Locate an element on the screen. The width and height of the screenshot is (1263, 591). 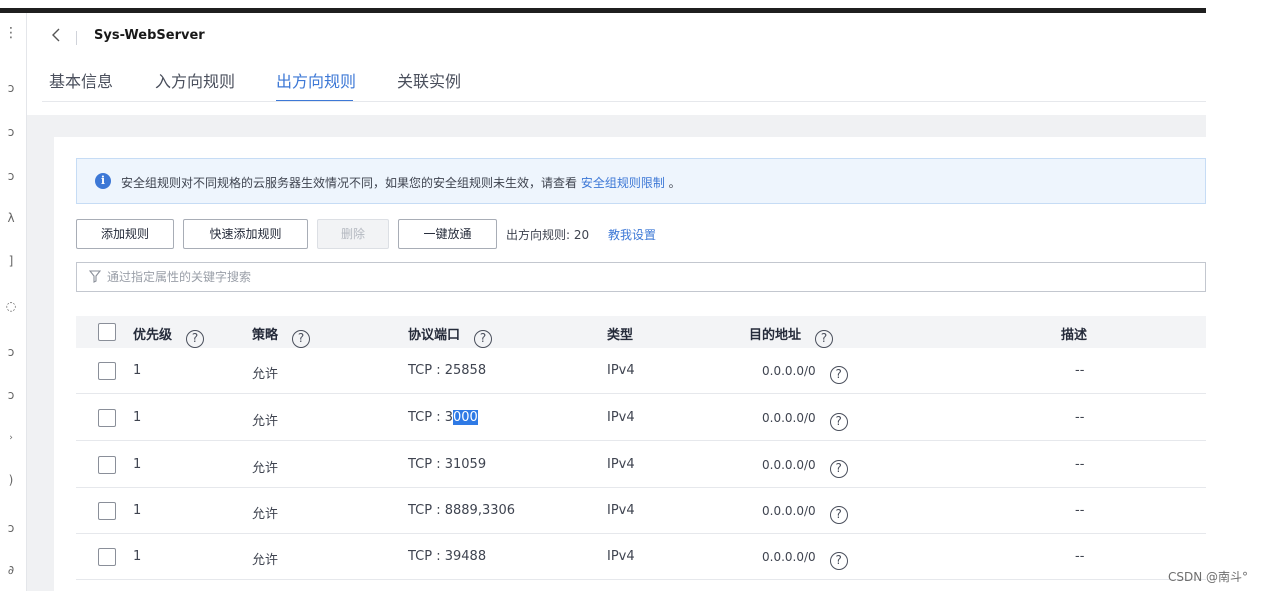
notice-message: 安全组规则对不同规格的云服务器生效情况不同，如果您的安全组规则未生效，请查看 is located at coordinates (351, 183).